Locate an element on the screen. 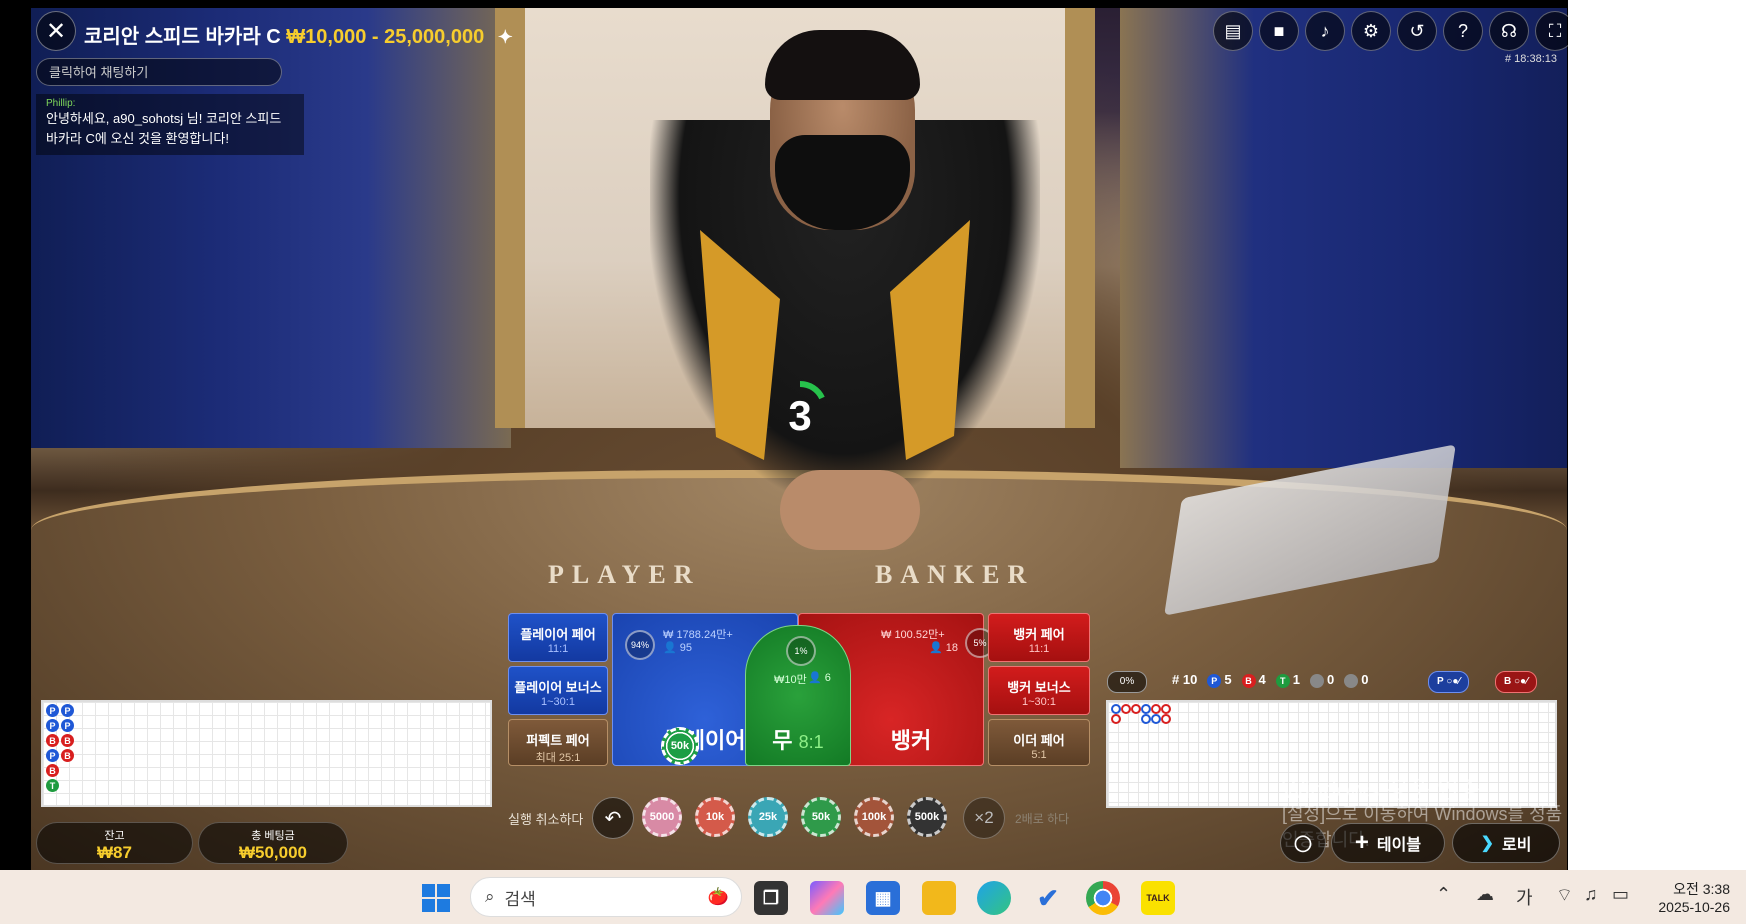 The width and height of the screenshot is (1746, 924). copilot-icon is located at coordinates (827, 898).